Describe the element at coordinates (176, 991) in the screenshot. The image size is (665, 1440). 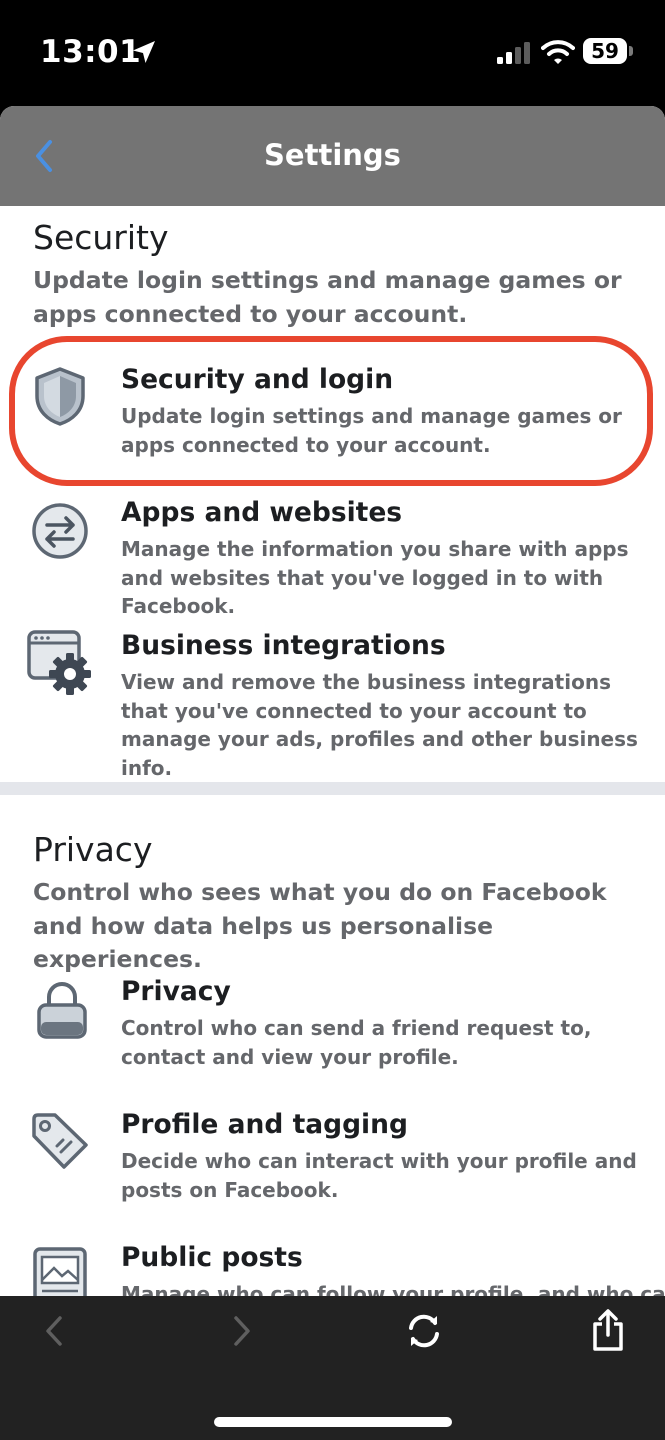
I see `privacy-item-title: Privacy` at that location.